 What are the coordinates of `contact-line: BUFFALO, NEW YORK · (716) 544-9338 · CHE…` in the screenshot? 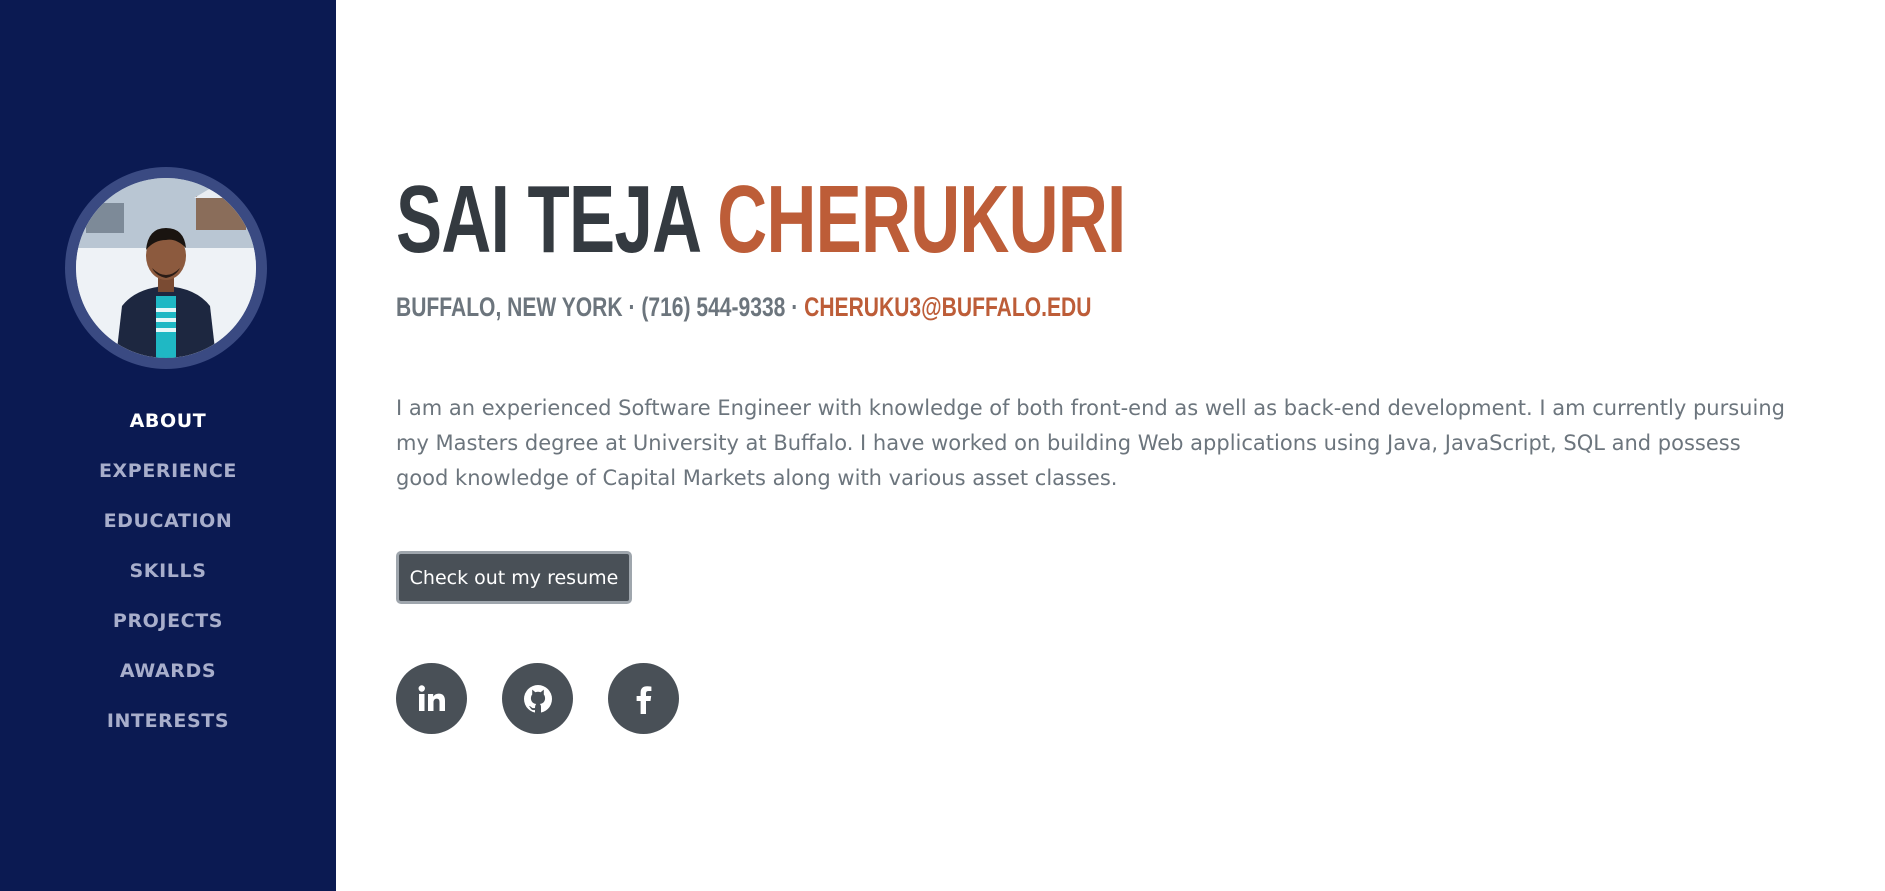 It's located at (743, 307).